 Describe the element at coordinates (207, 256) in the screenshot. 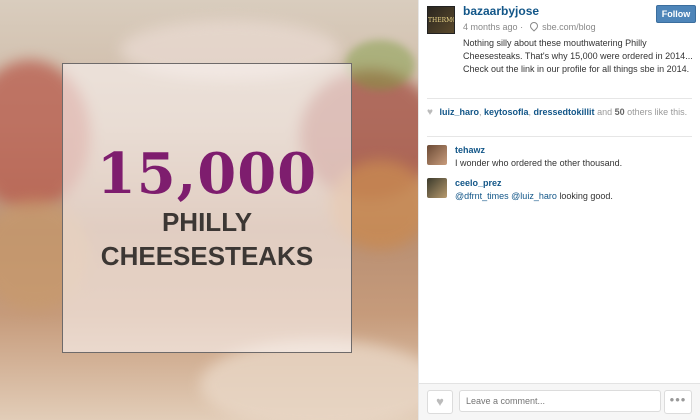

I see `headline-line2: CHEESESTEAKS` at that location.